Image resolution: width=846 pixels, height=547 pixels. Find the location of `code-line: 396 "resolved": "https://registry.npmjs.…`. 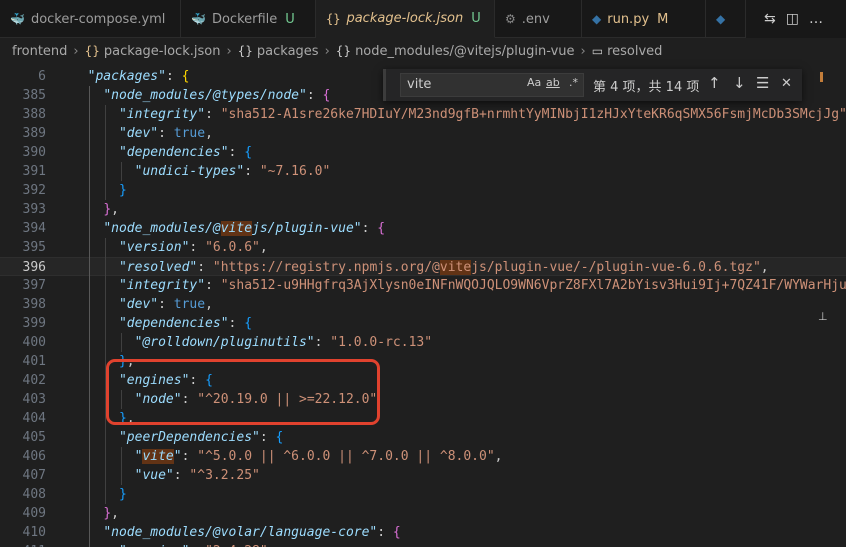

code-line: 396 "resolved": "https://registry.npmjs.… is located at coordinates (423, 266).